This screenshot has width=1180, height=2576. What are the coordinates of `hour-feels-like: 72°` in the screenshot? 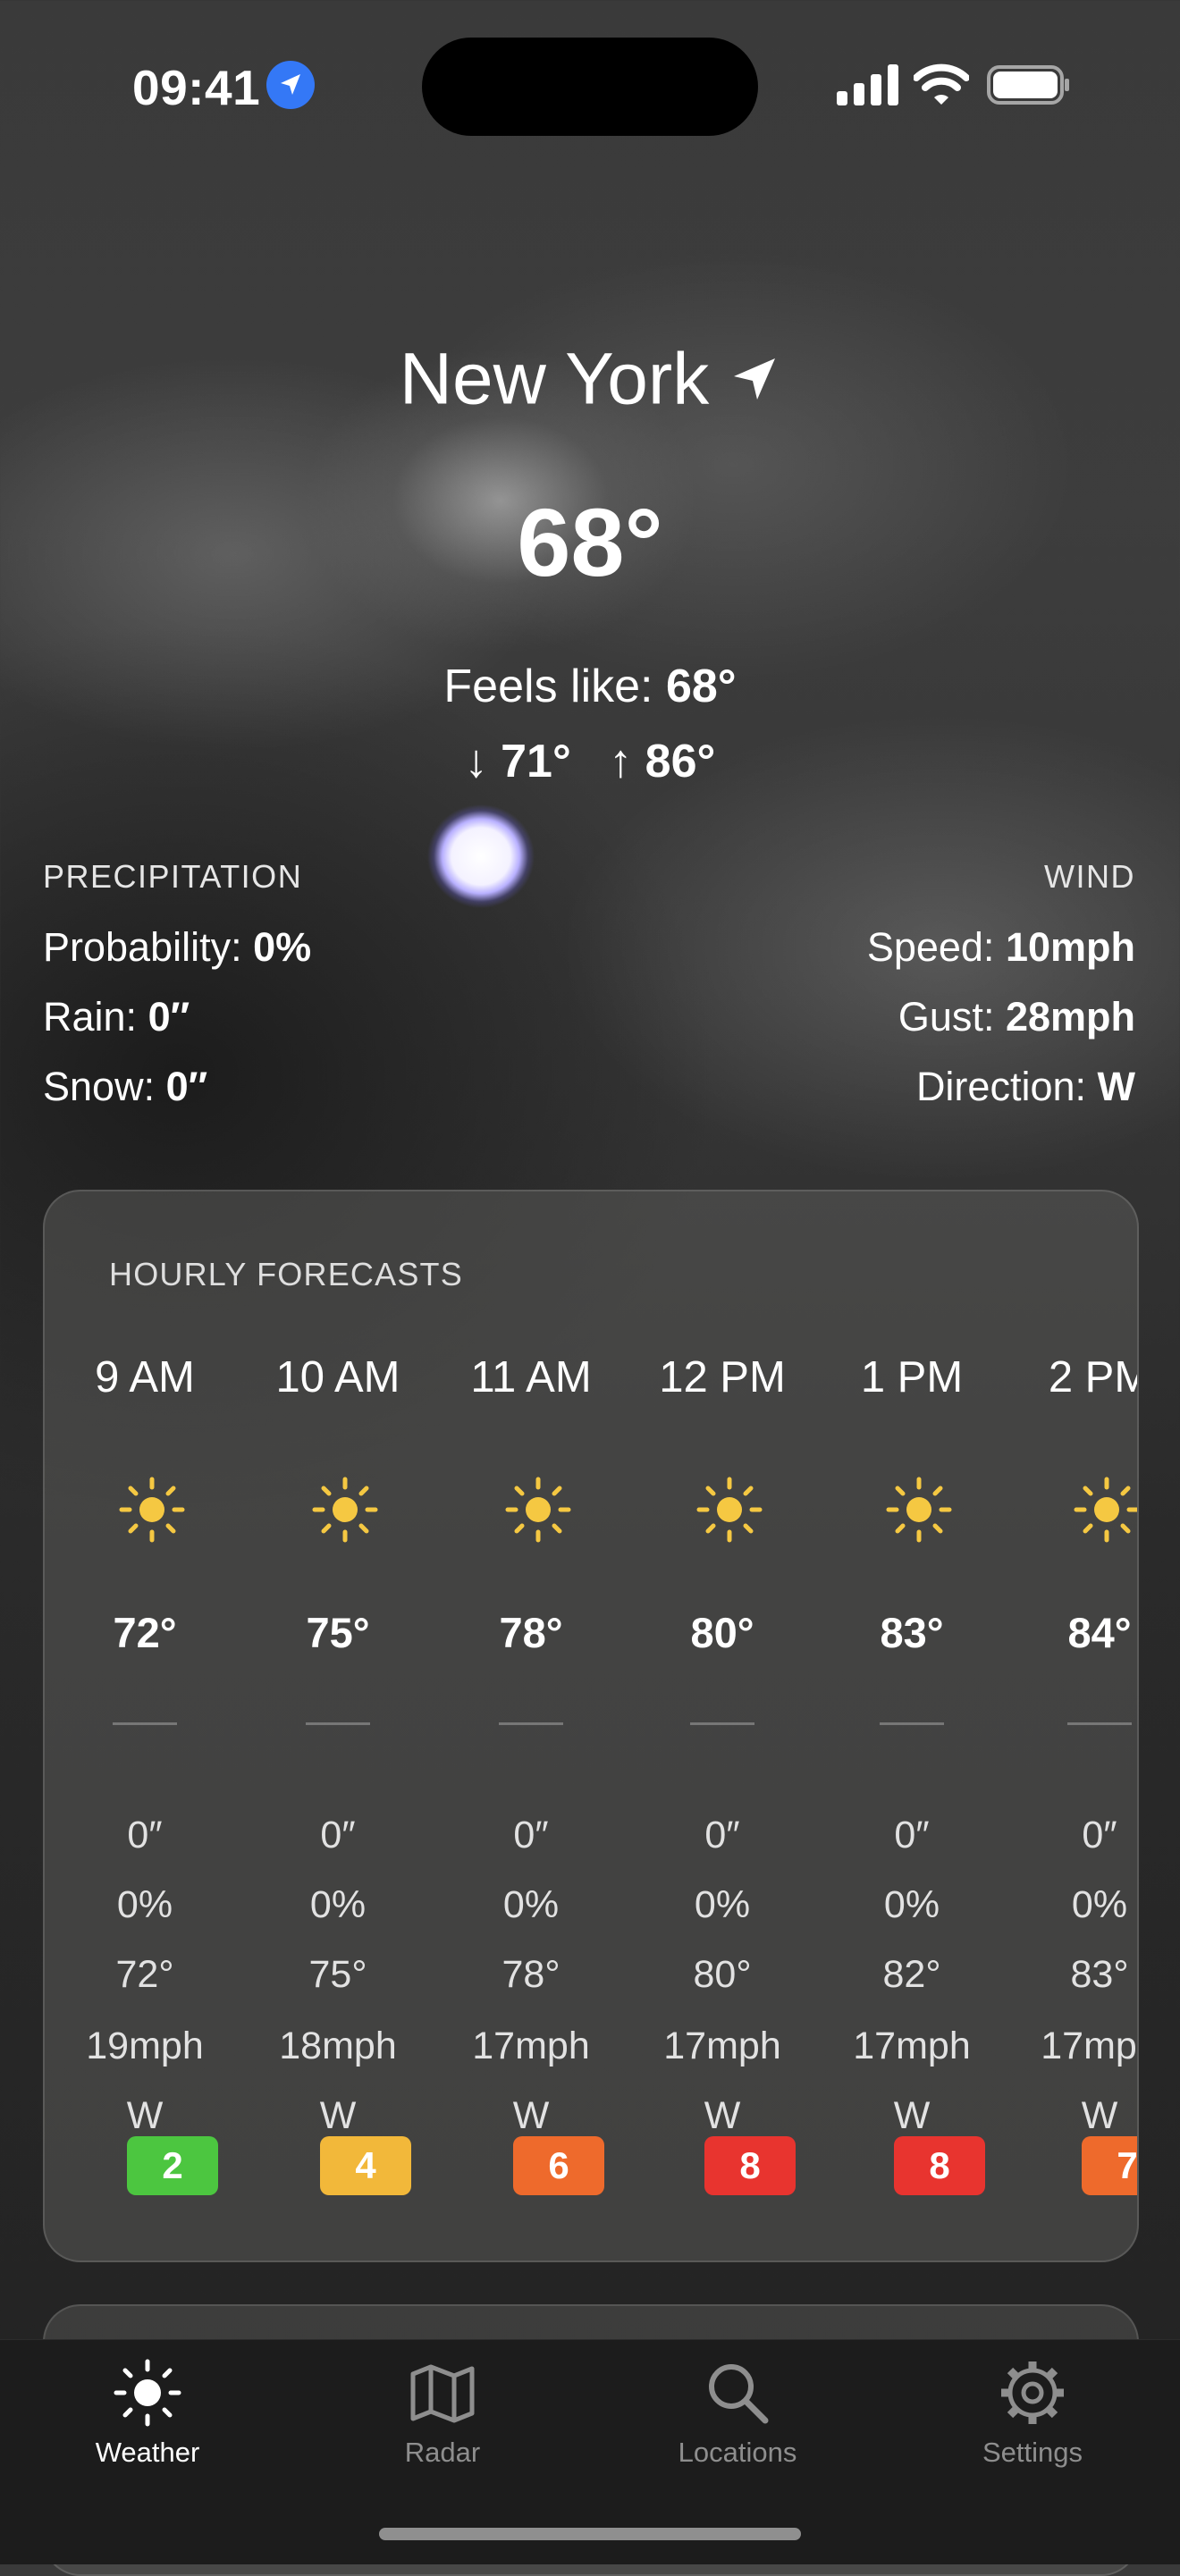 It's located at (144, 1975).